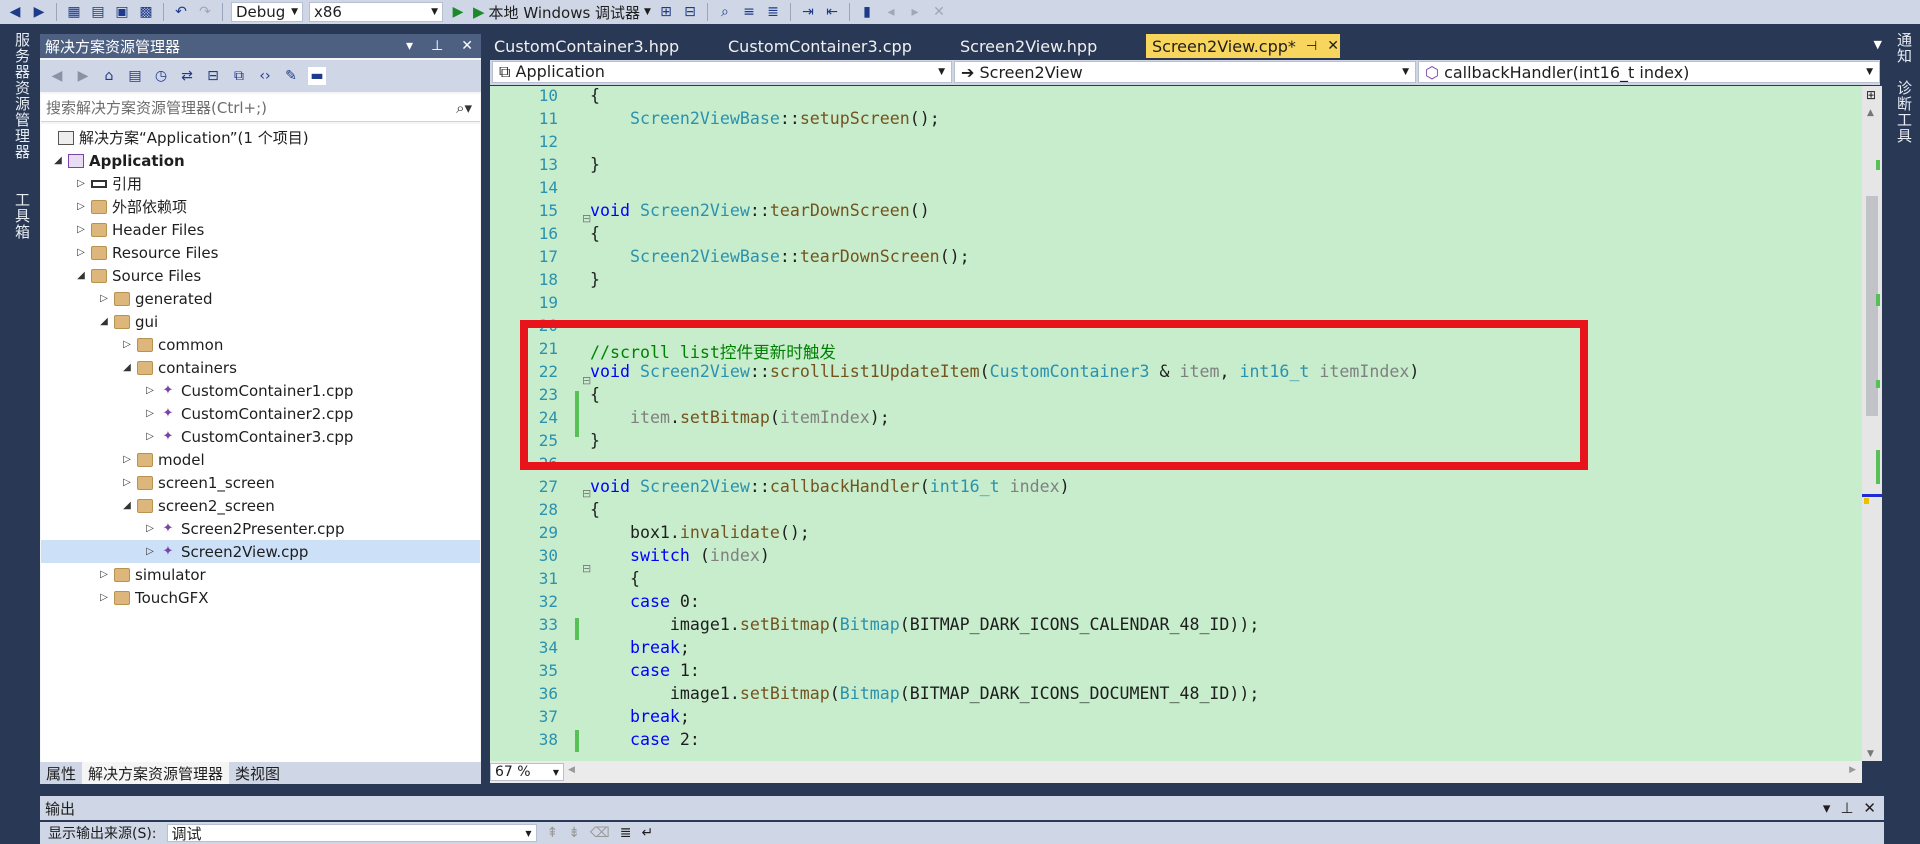  What do you see at coordinates (248, 413) in the screenshot?
I see `tree-node-customcontainer2: ▷ ✦ CustomContainer2.cpp` at bounding box center [248, 413].